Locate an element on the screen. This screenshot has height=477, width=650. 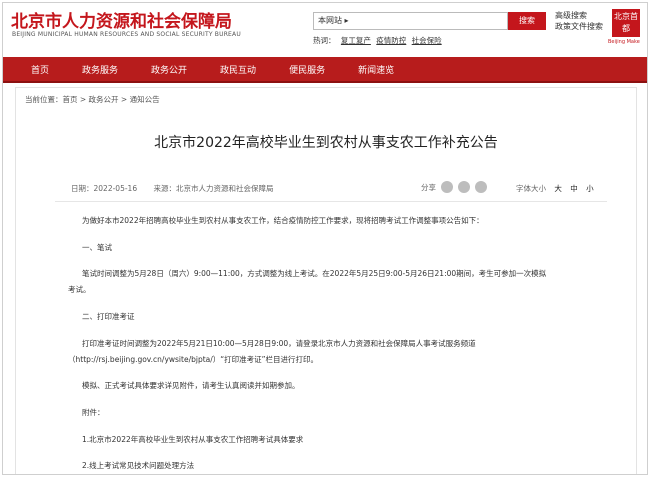
article-date: 日期：2022-05-16 is located at coordinates (104, 188).